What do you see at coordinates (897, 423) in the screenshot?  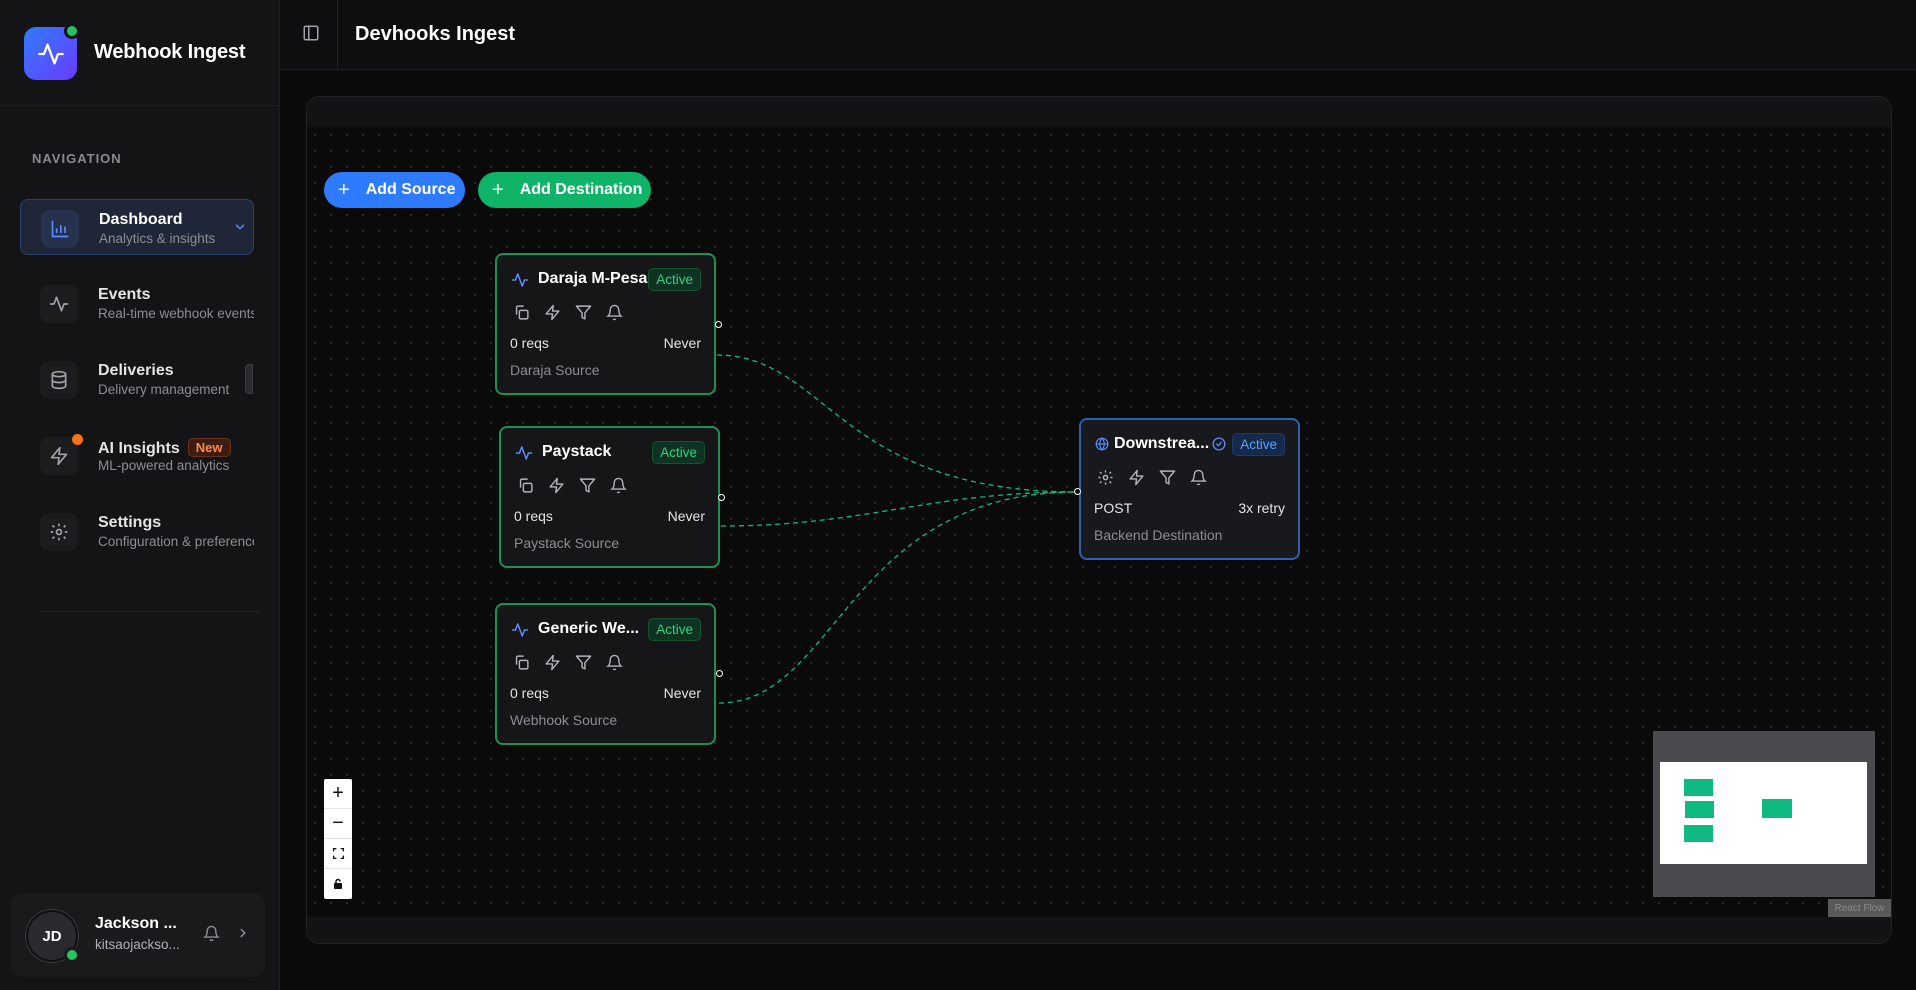 I see `edge-daraja` at bounding box center [897, 423].